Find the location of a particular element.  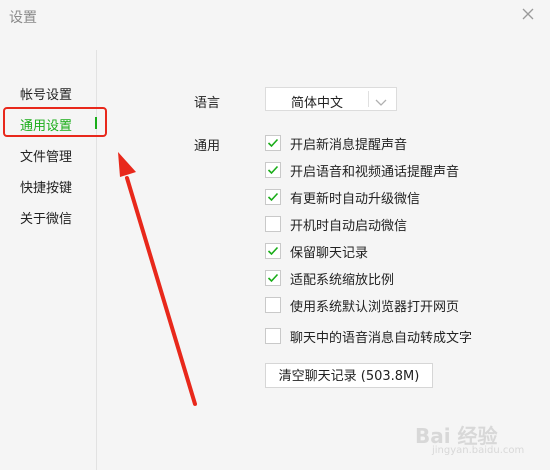

annotation-highlight-box is located at coordinates (55, 122).